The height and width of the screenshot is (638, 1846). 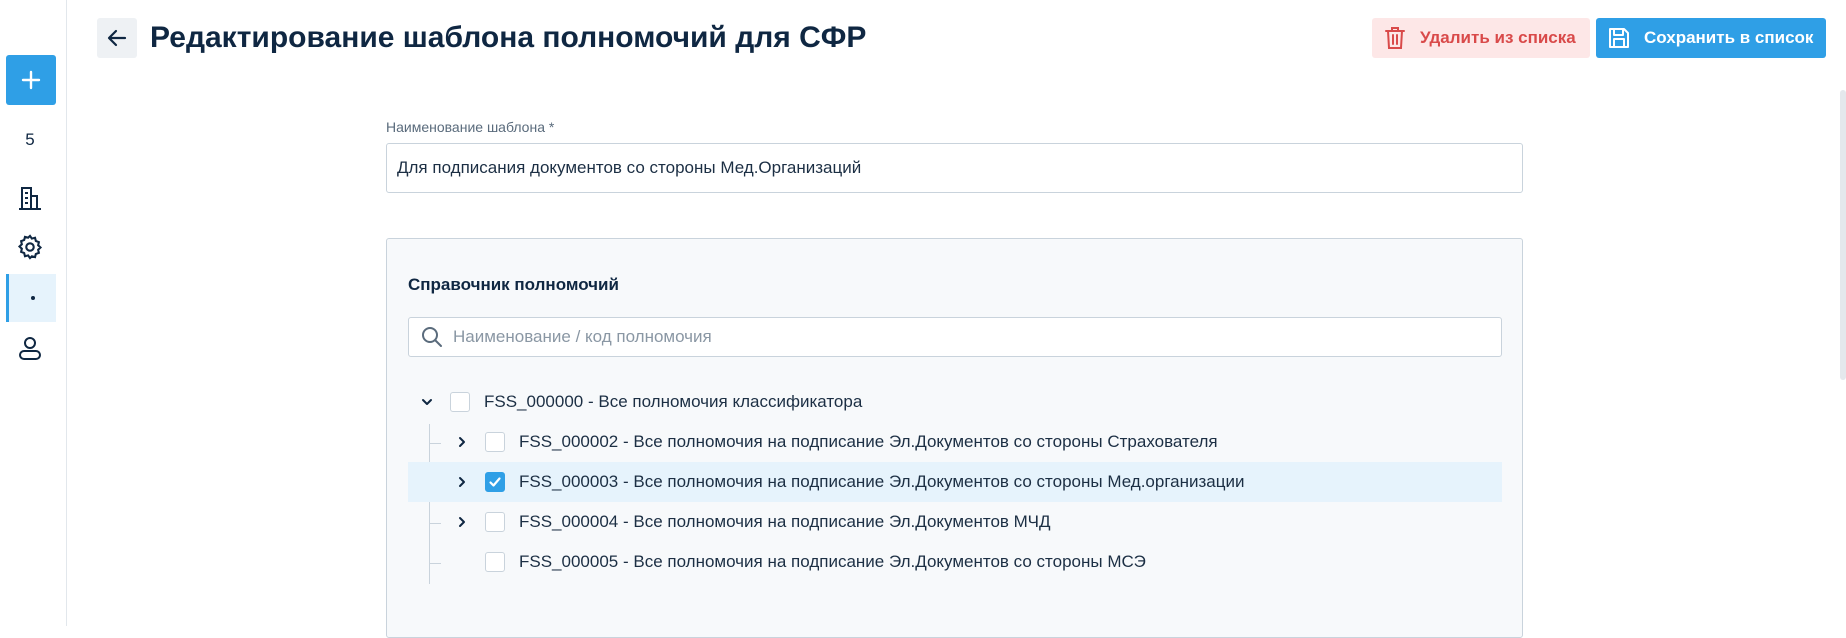 I want to click on add-button, so click(x=31, y=80).